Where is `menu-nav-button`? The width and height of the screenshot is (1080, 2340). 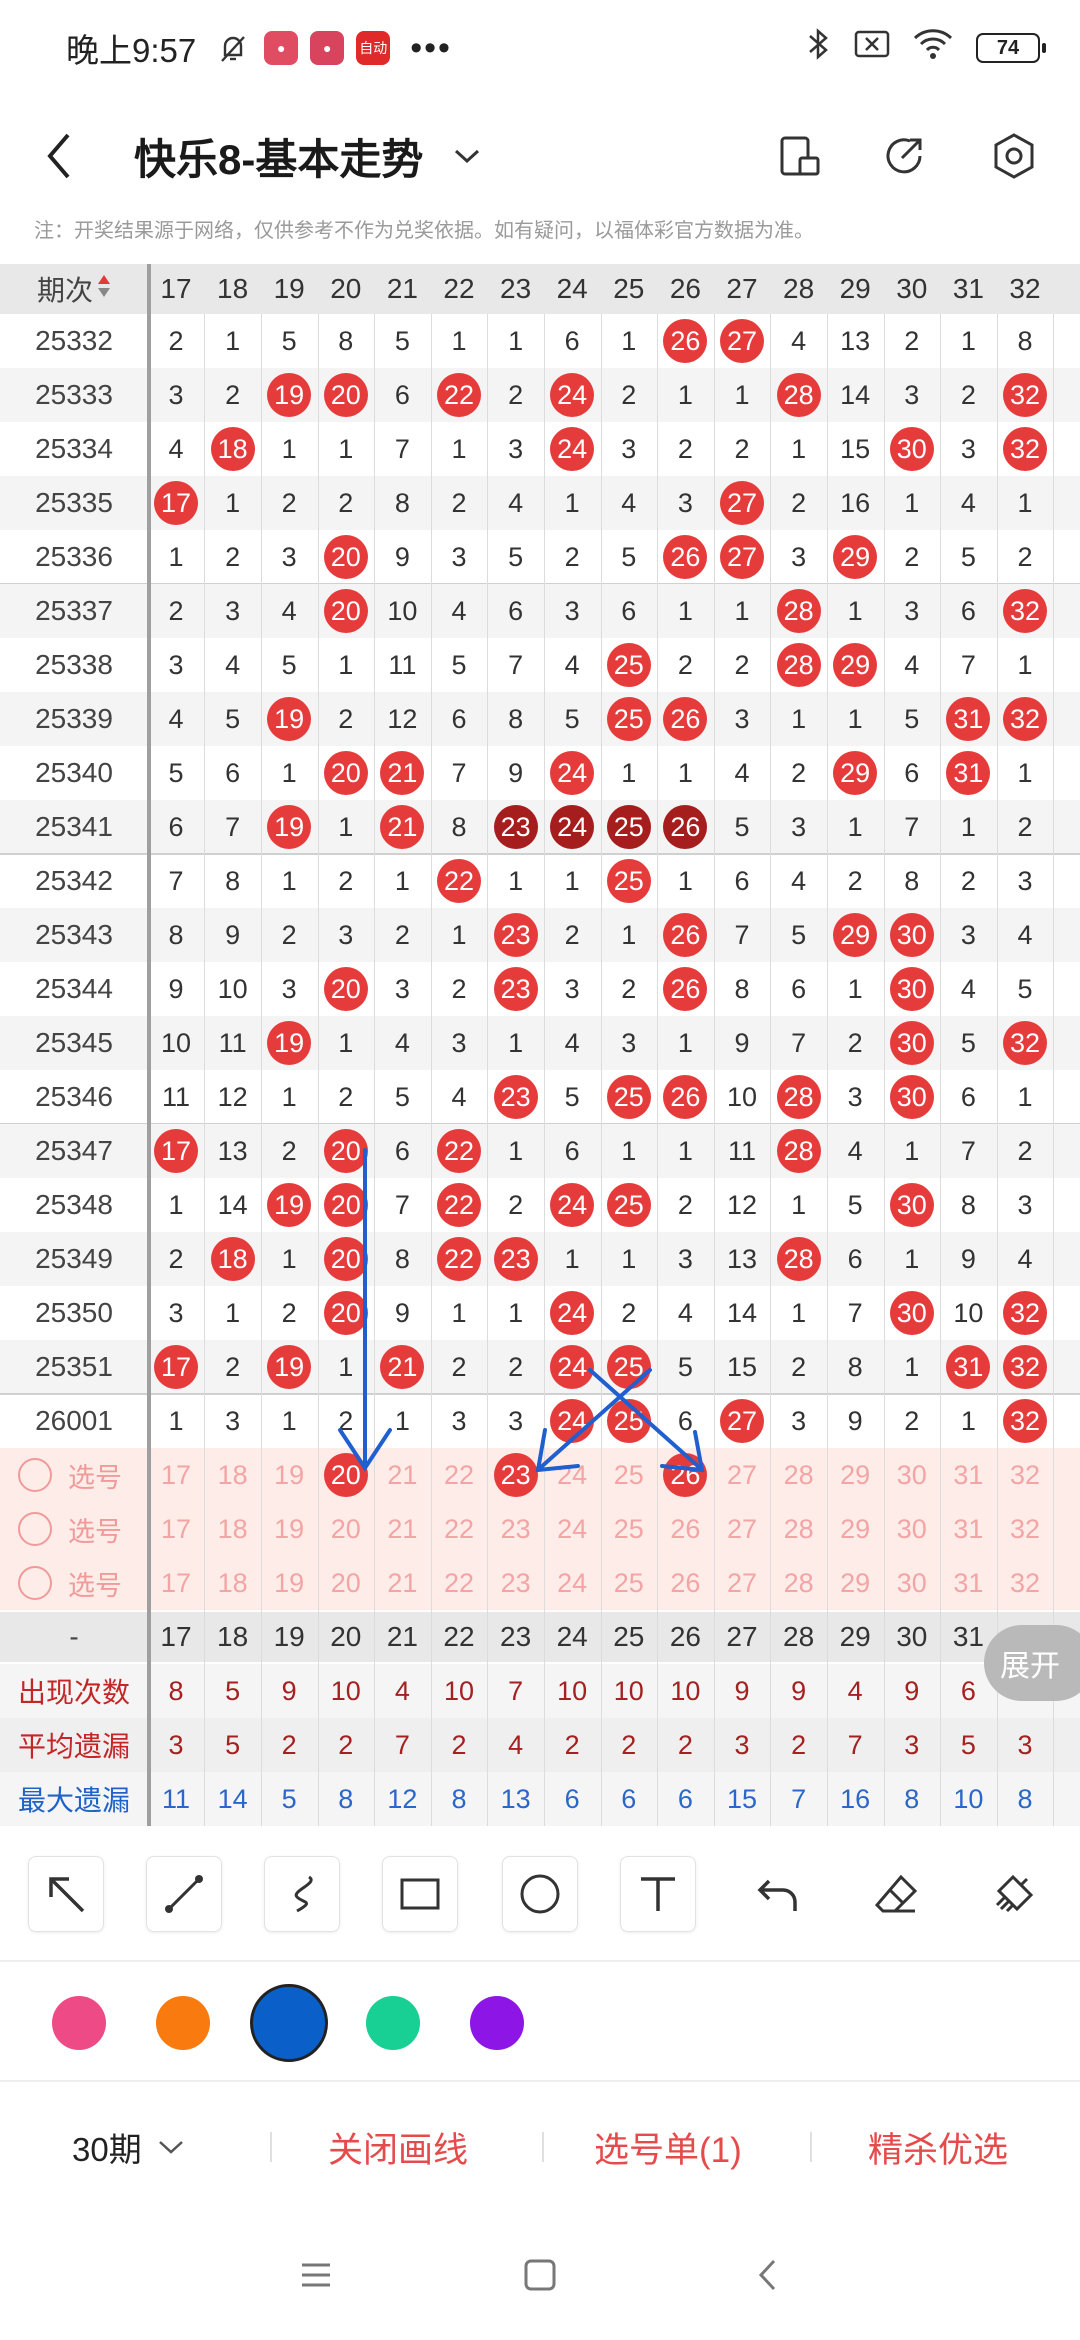 menu-nav-button is located at coordinates (316, 2275).